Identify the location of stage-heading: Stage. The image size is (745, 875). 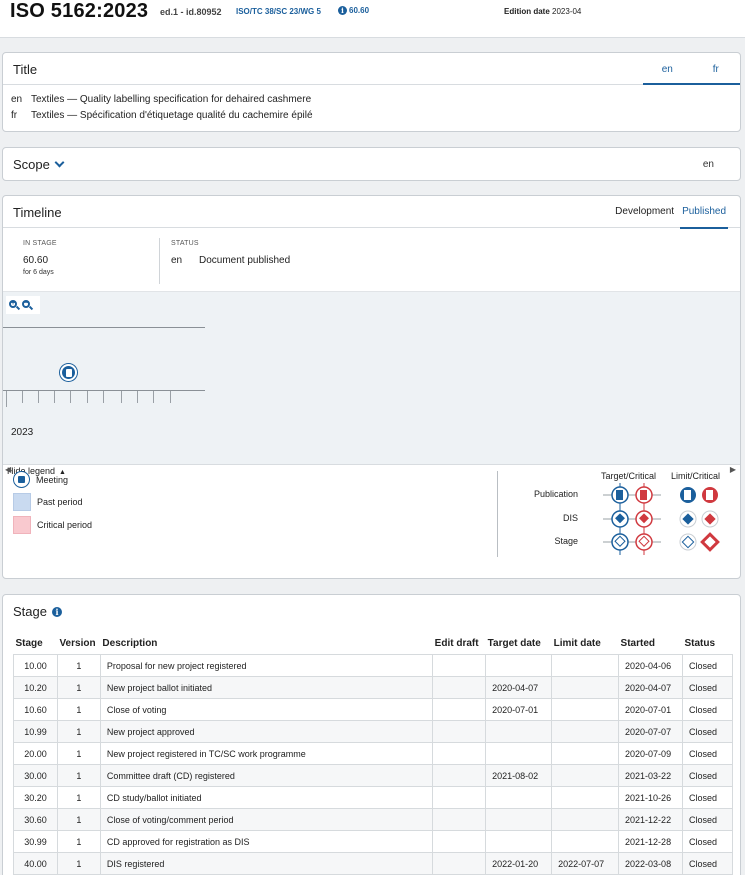
(30, 611).